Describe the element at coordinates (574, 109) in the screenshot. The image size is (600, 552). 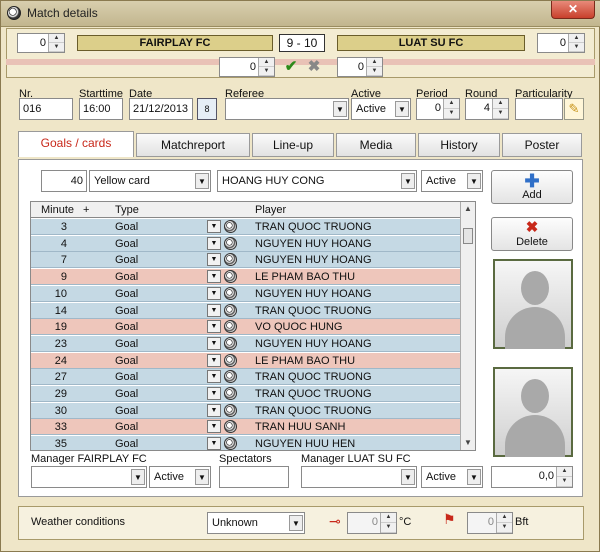
I see `pencil-icon: ✎` at that location.